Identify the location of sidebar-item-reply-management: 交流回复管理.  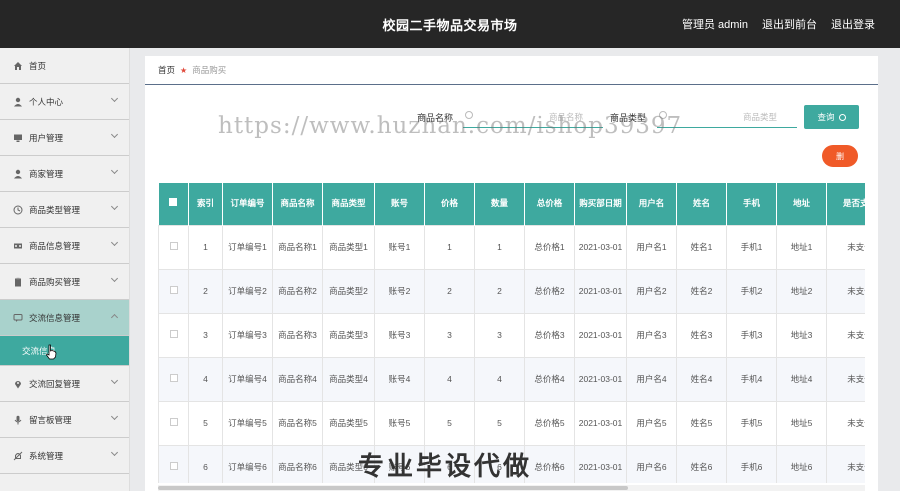
(64, 384).